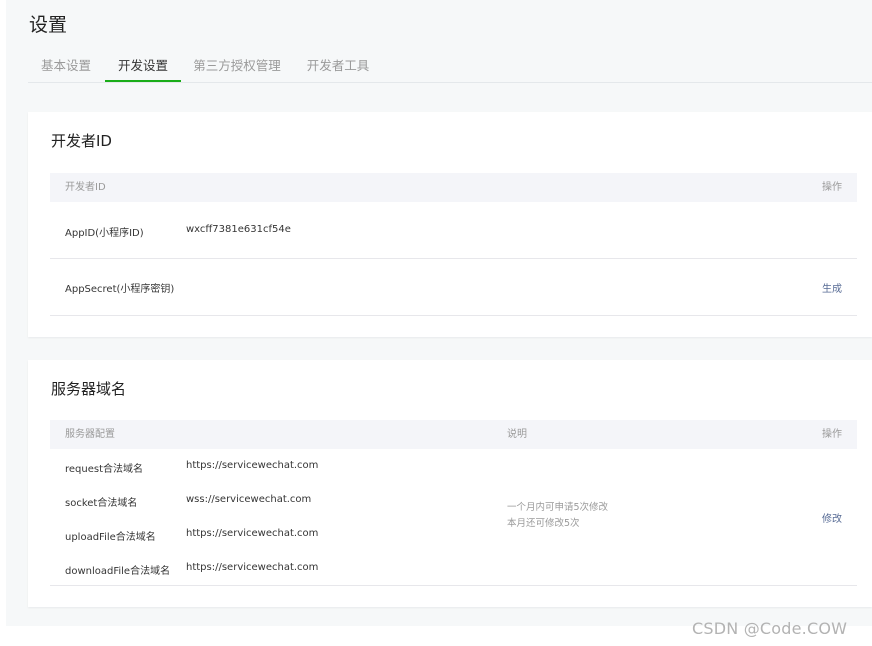 The height and width of the screenshot is (646, 872). I want to click on tab-dev-settings: 开发设置, so click(143, 67).